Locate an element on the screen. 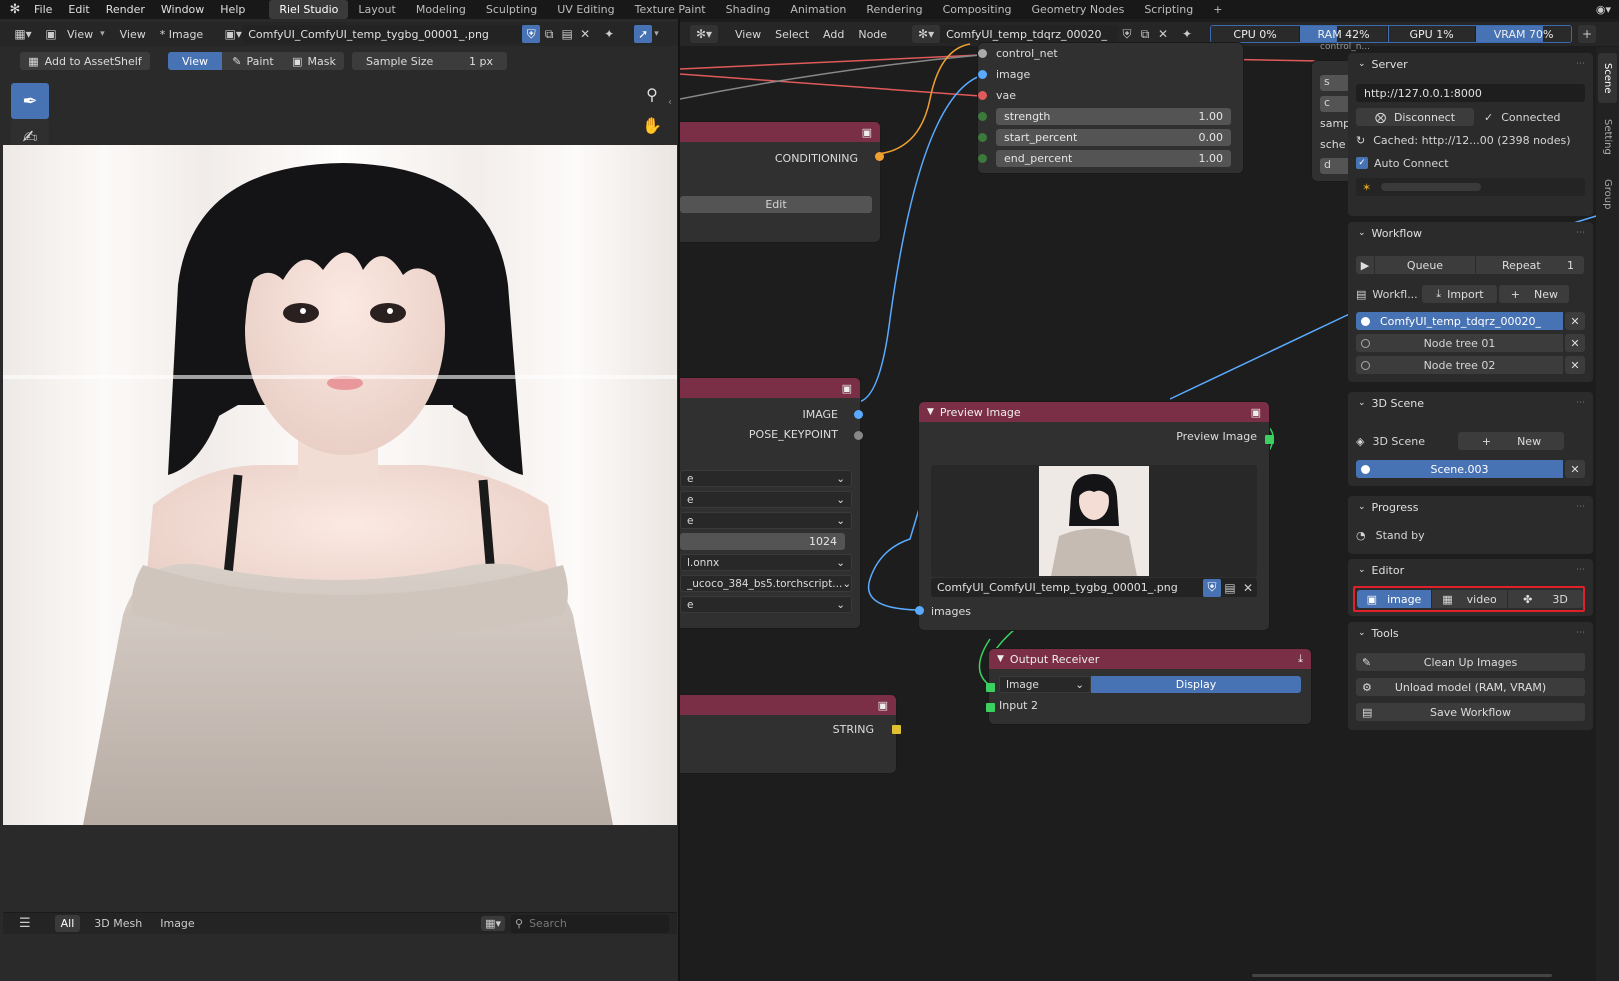 The image size is (1619, 981). menu-help: Help is located at coordinates (232, 9).